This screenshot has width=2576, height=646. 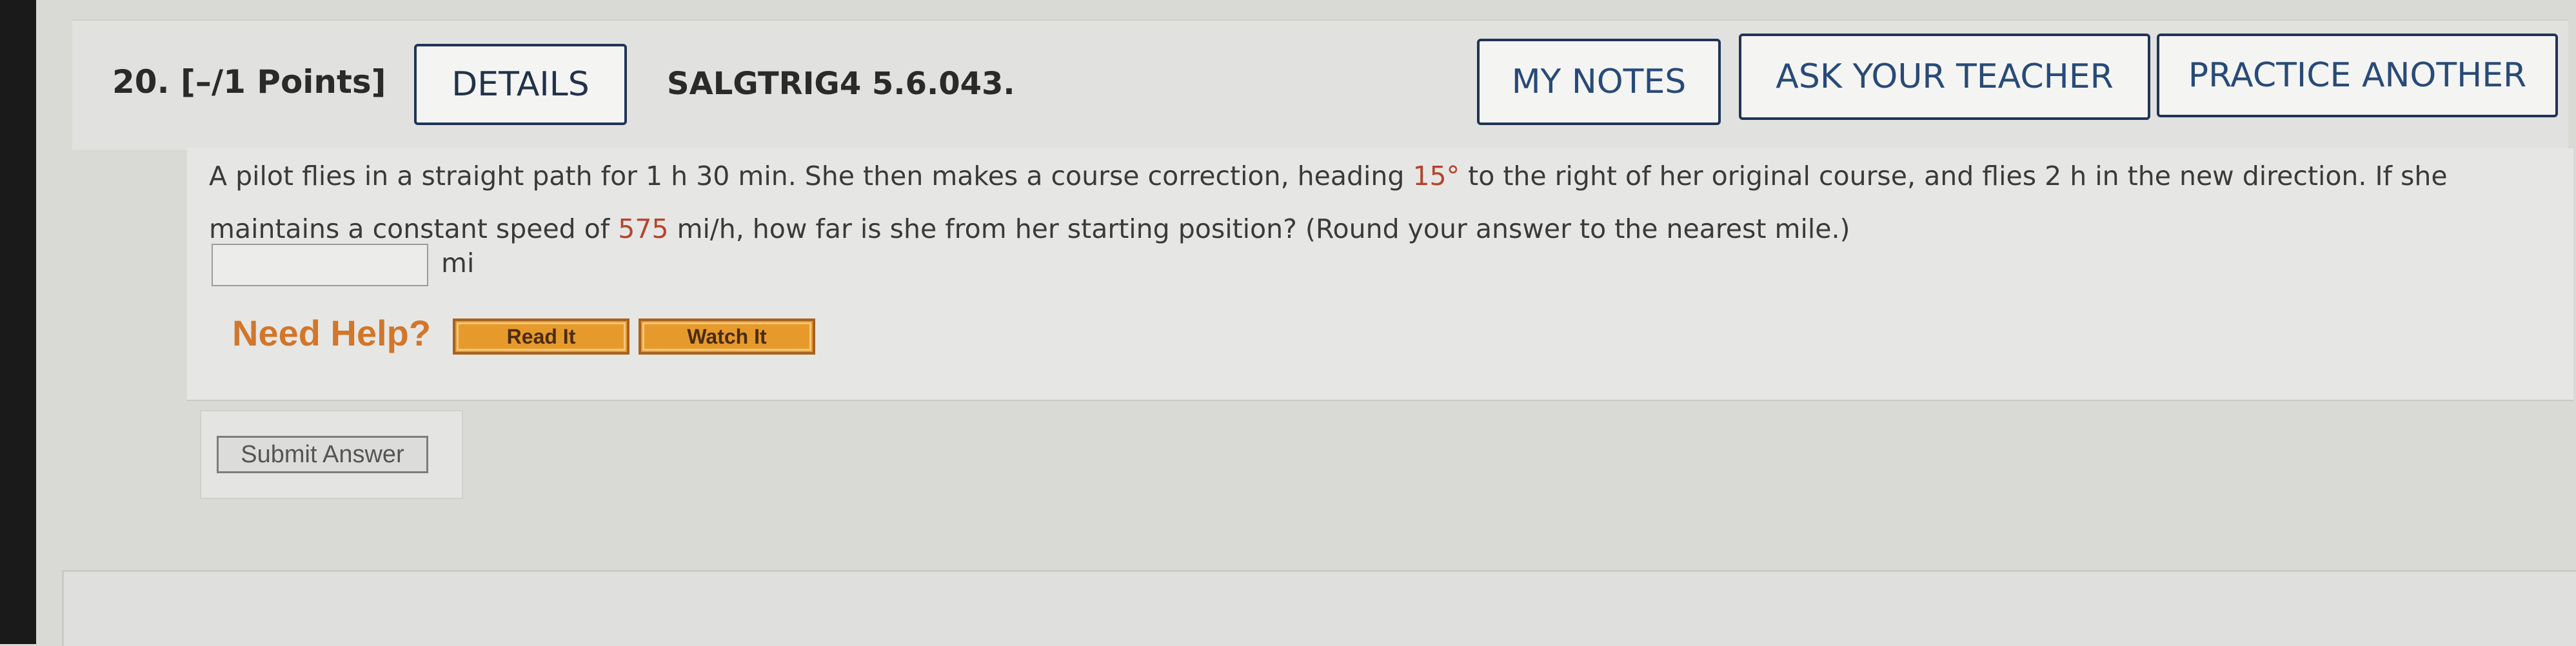 I want to click on question-number-points: 20. [–/1 Points], so click(x=249, y=82).